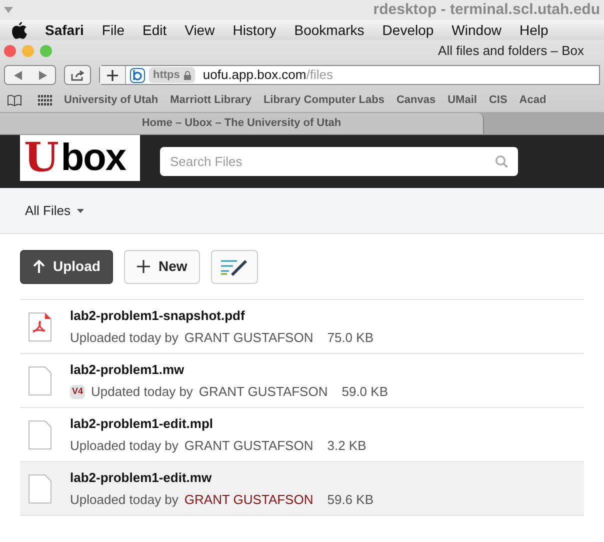 The image size is (604, 542). I want to click on menu-item: History, so click(254, 30).